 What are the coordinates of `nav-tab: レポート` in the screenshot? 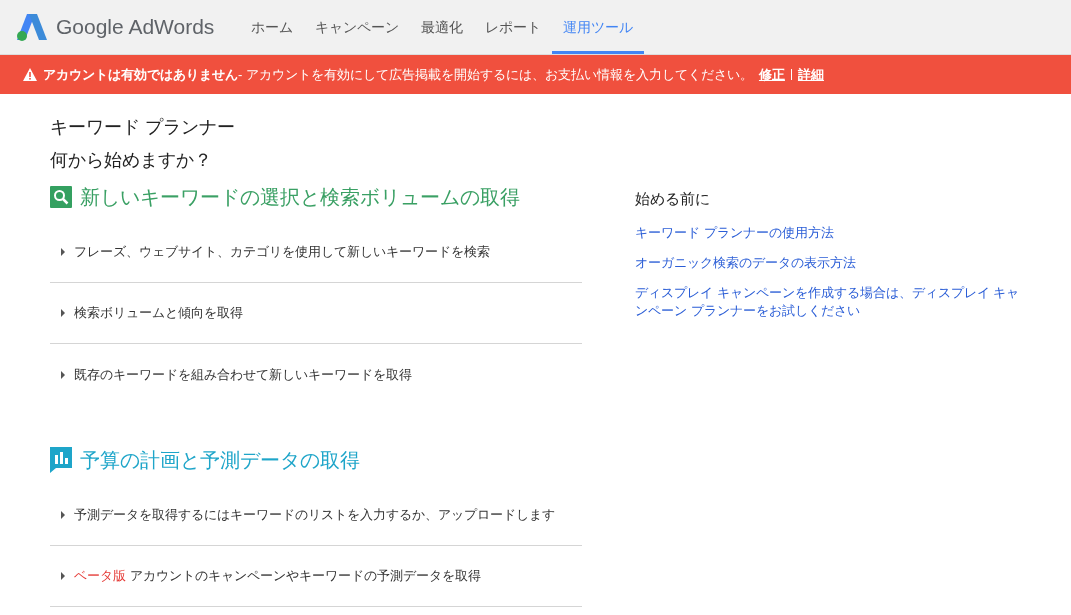 It's located at (513, 27).